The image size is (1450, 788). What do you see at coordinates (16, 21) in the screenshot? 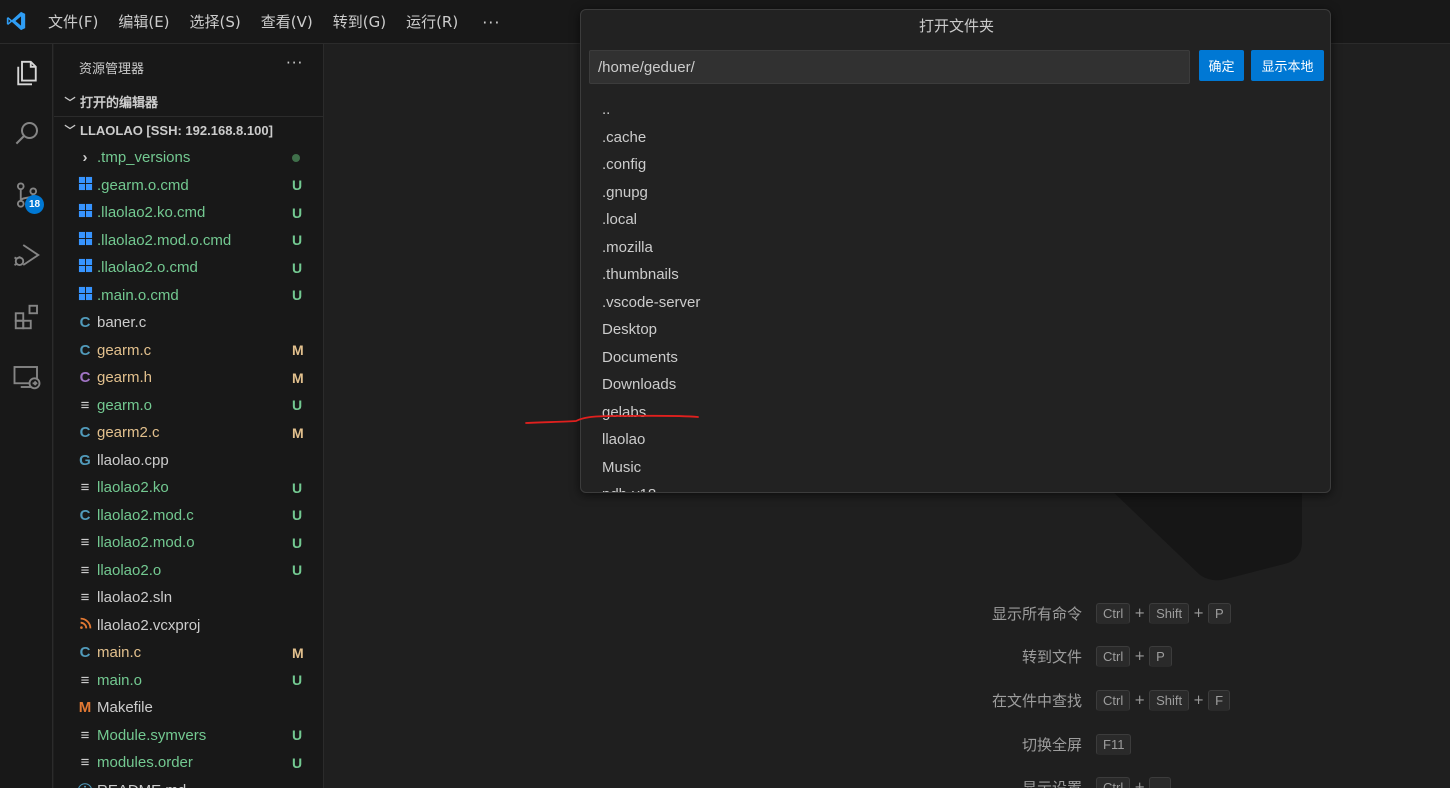
I see `vscode-logo-icon` at bounding box center [16, 21].